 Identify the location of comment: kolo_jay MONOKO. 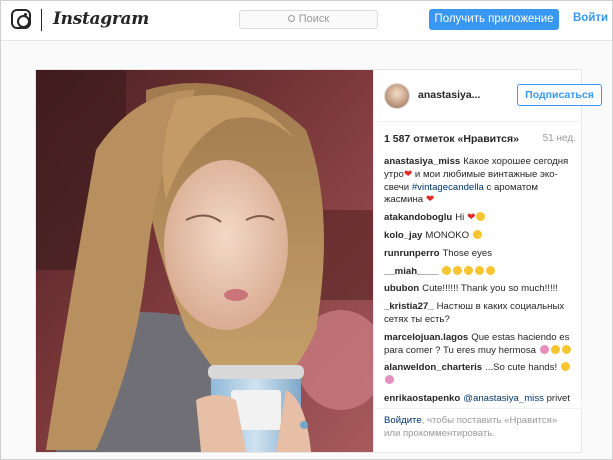
(480, 236).